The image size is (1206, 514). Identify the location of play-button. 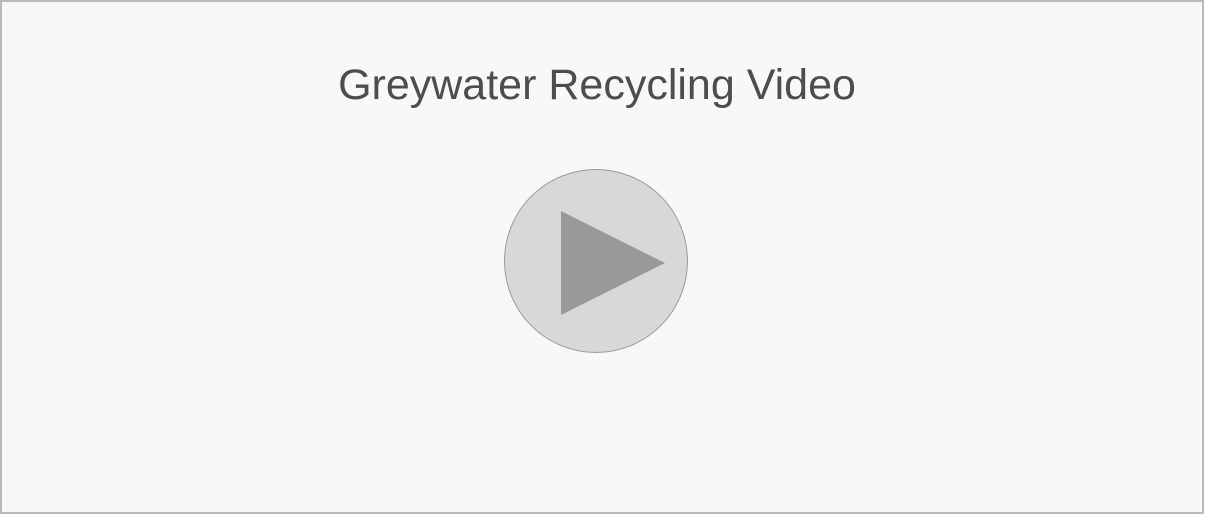
(596, 261).